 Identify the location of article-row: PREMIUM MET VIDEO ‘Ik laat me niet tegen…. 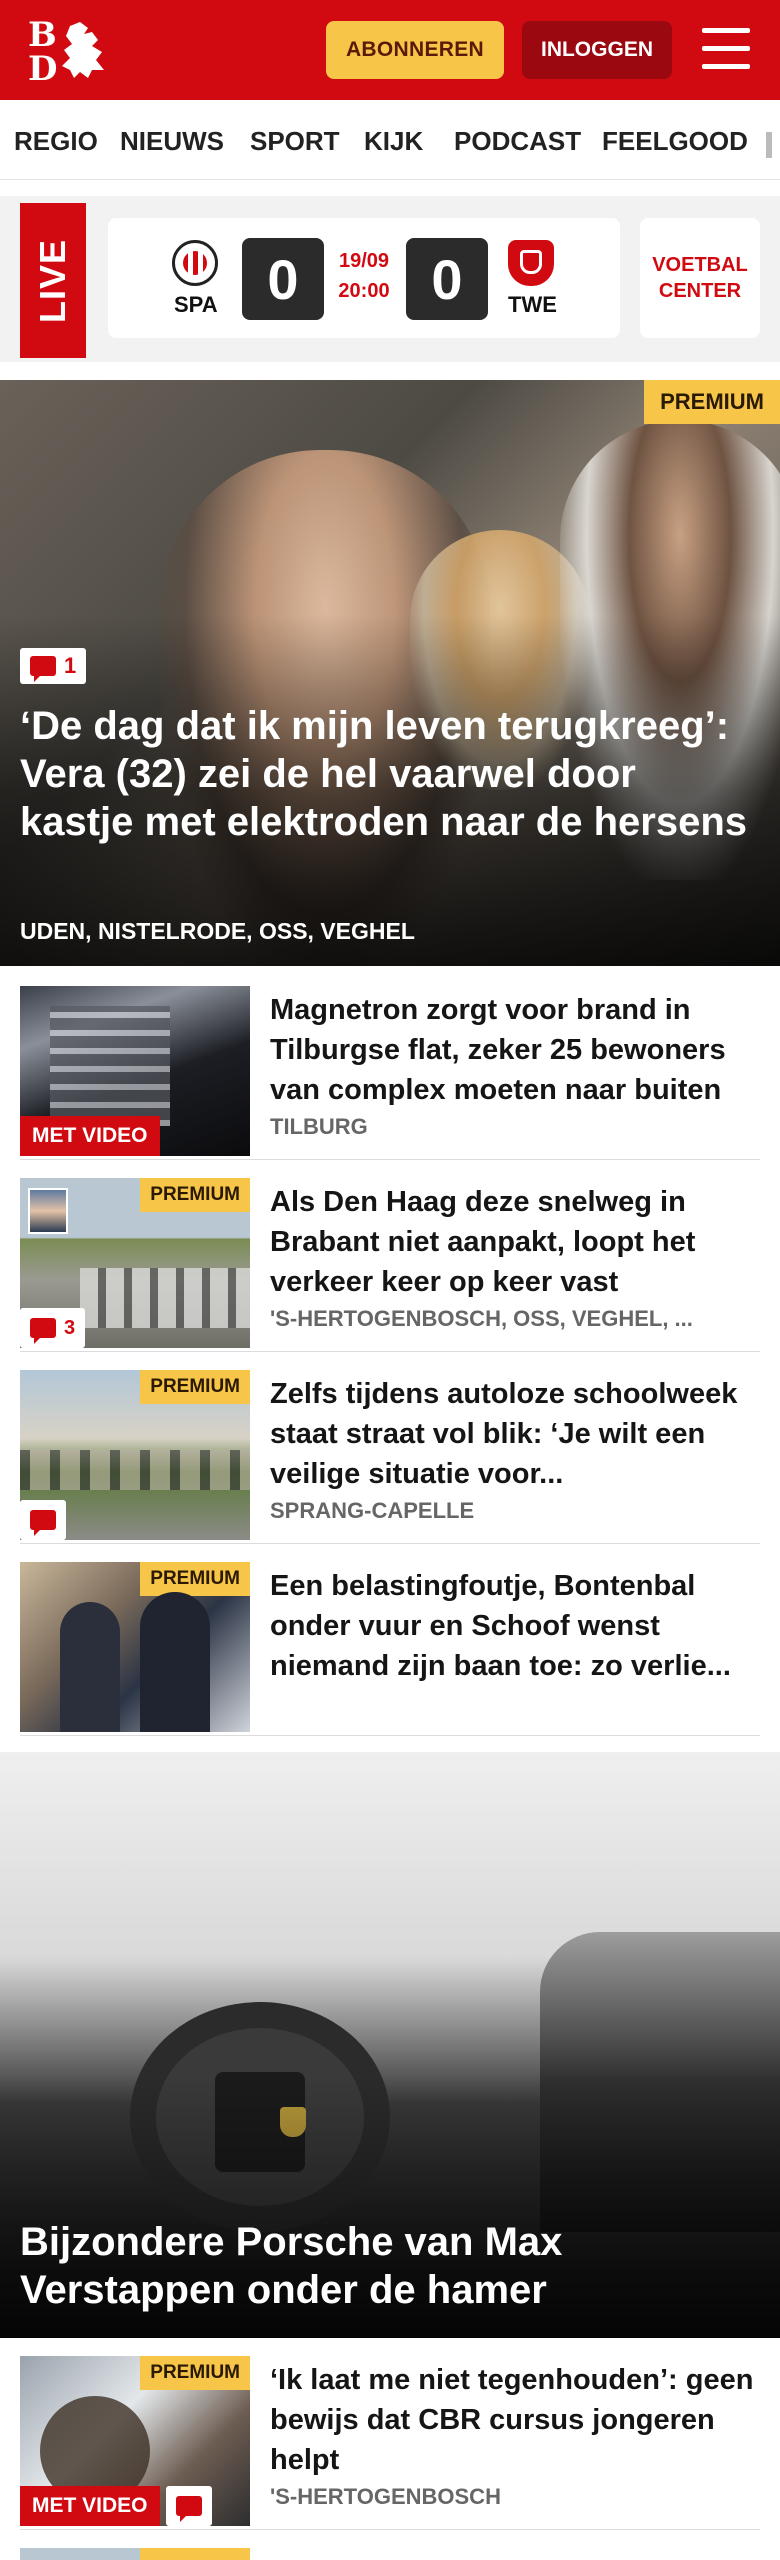
(390, 2443).